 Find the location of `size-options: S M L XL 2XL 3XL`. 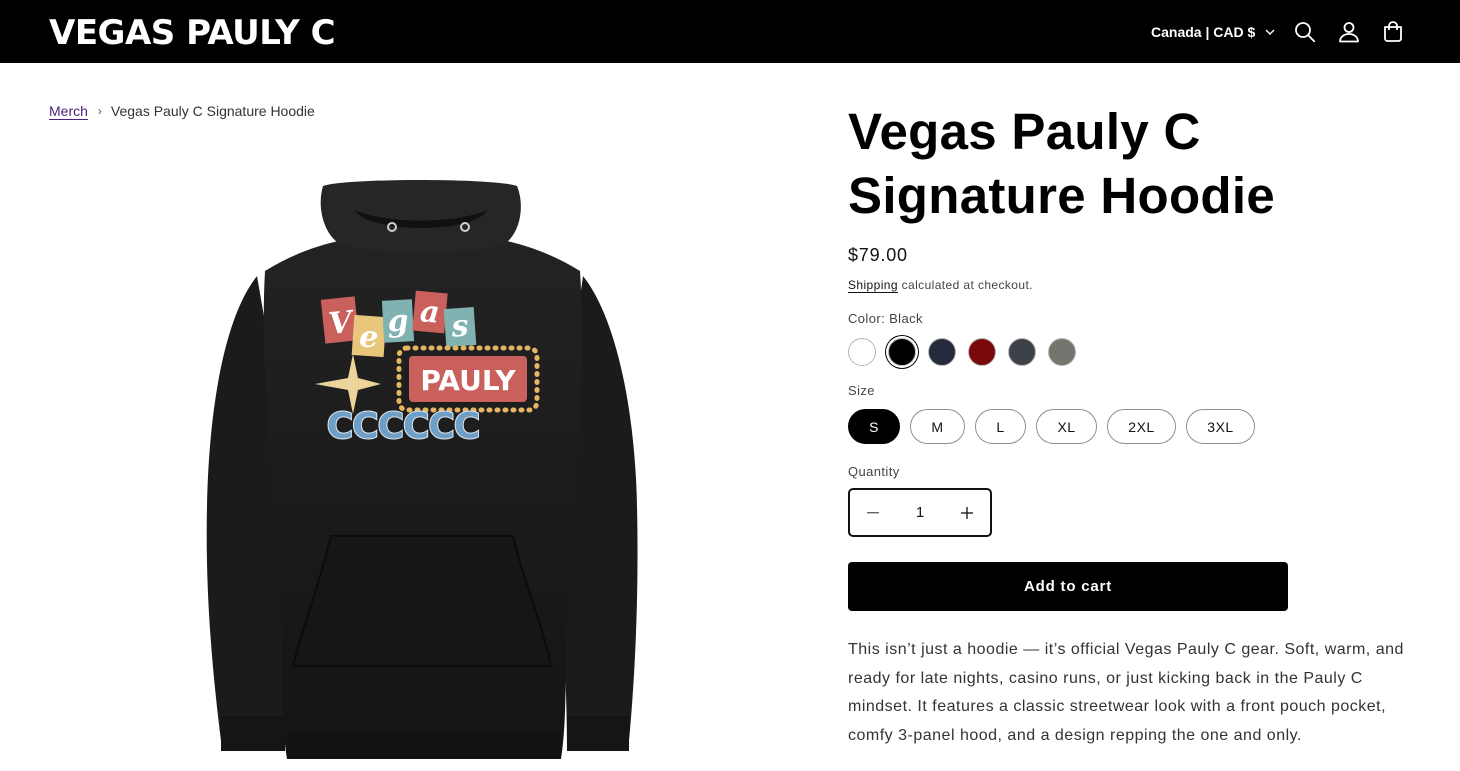

size-options: S M L XL 2XL 3XL is located at coordinates (1051, 426).